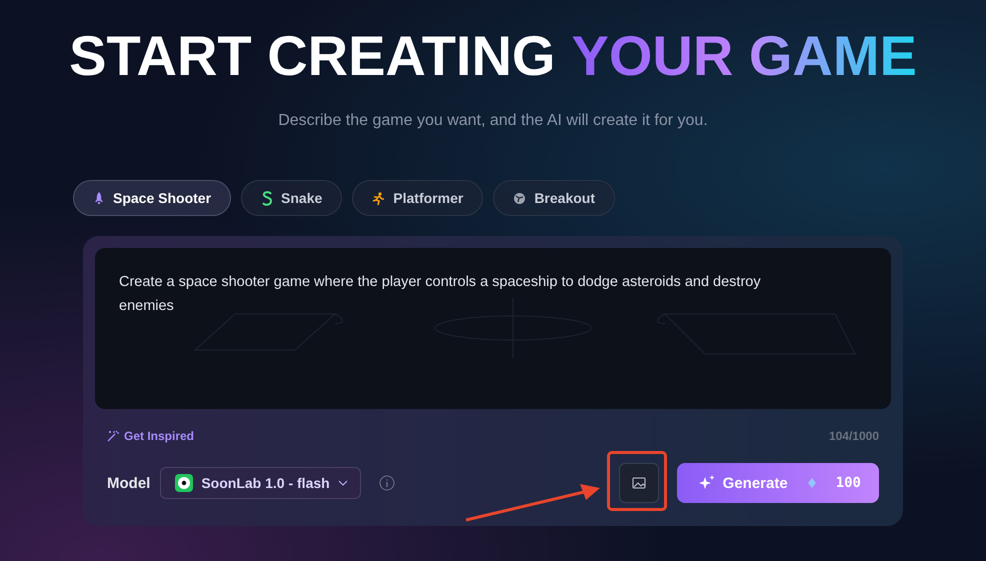  I want to click on get-inspired-link: Get Inspired, so click(159, 436).